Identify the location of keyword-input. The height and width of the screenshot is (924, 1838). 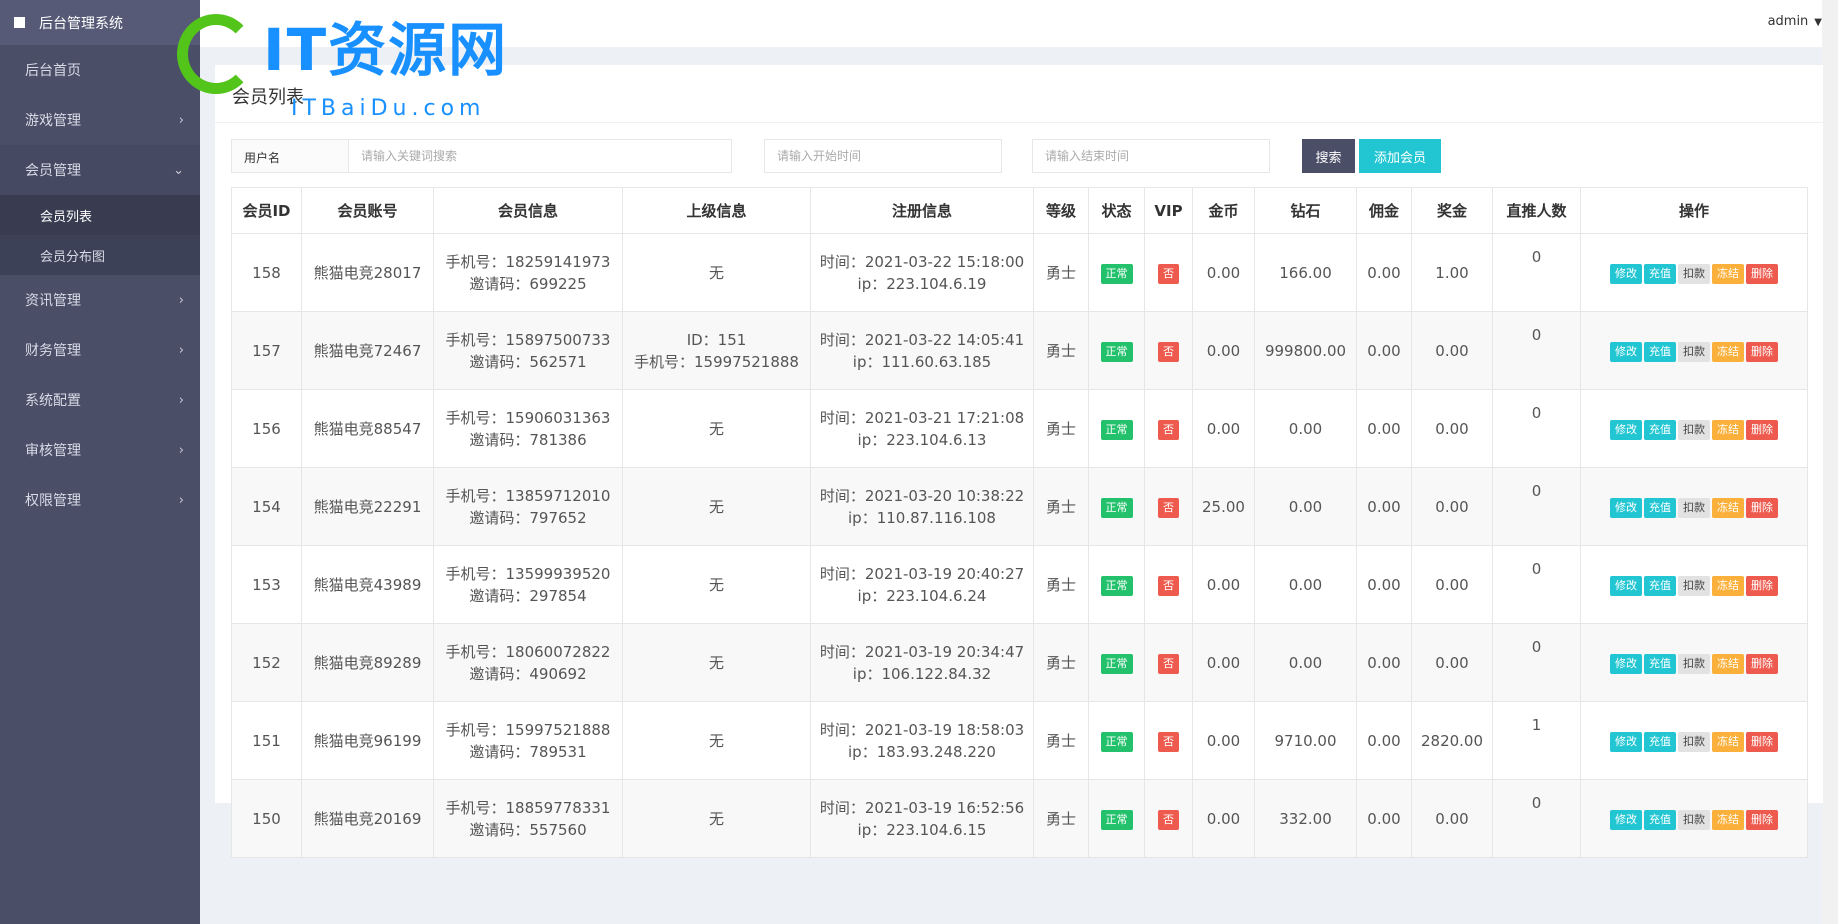
(540, 156).